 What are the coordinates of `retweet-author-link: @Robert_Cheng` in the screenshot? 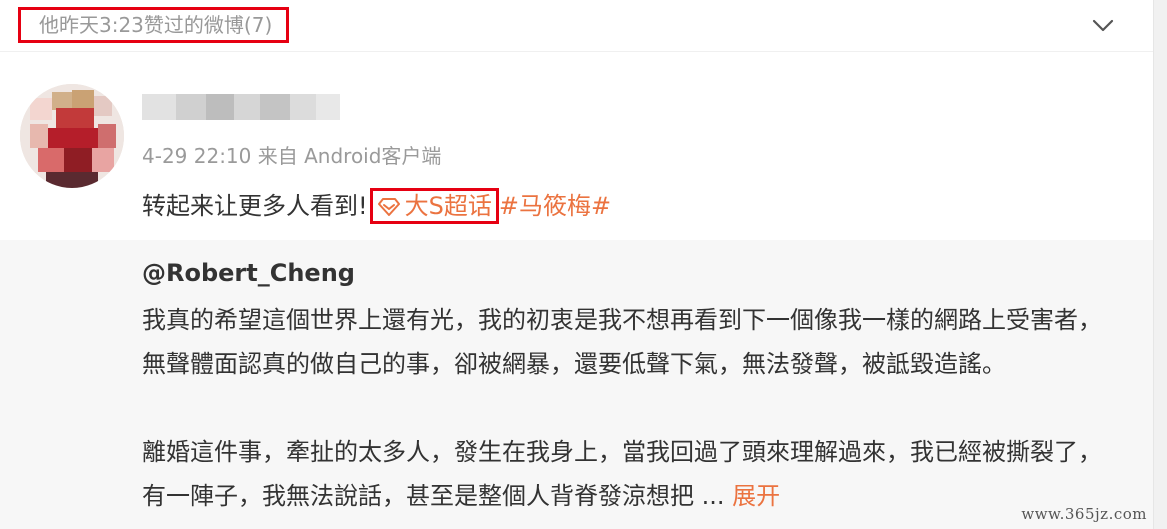 It's located at (248, 273).